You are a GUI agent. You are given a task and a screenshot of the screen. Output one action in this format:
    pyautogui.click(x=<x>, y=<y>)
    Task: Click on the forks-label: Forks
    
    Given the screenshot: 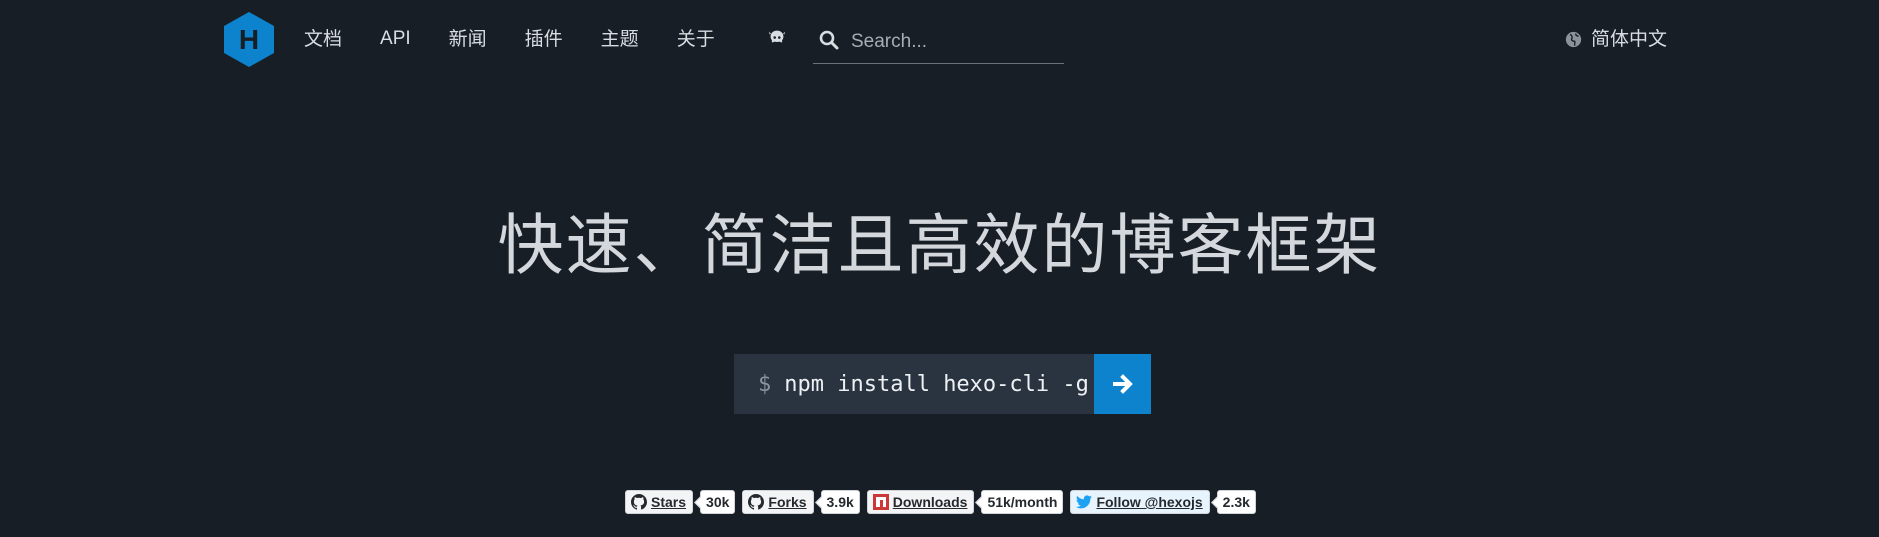 What is the action you would take?
    pyautogui.click(x=787, y=502)
    